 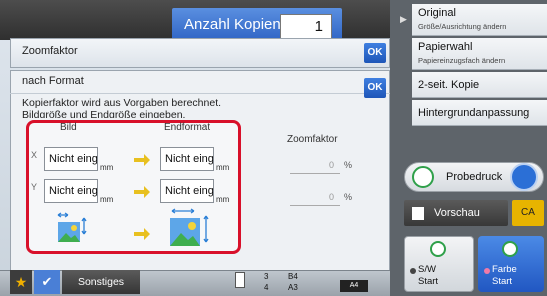 What do you see at coordinates (266, 276) in the screenshot?
I see `tray-3-number: 3` at bounding box center [266, 276].